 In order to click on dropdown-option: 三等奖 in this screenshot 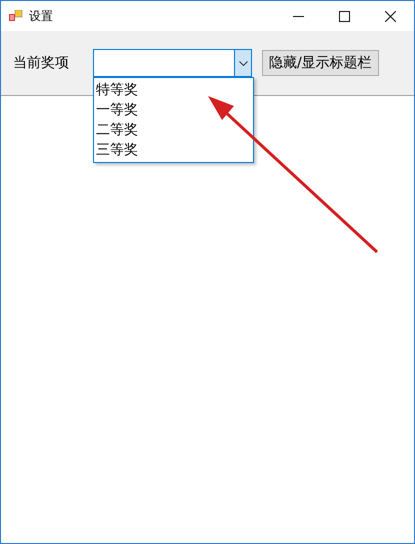, I will do `click(173, 150)`.